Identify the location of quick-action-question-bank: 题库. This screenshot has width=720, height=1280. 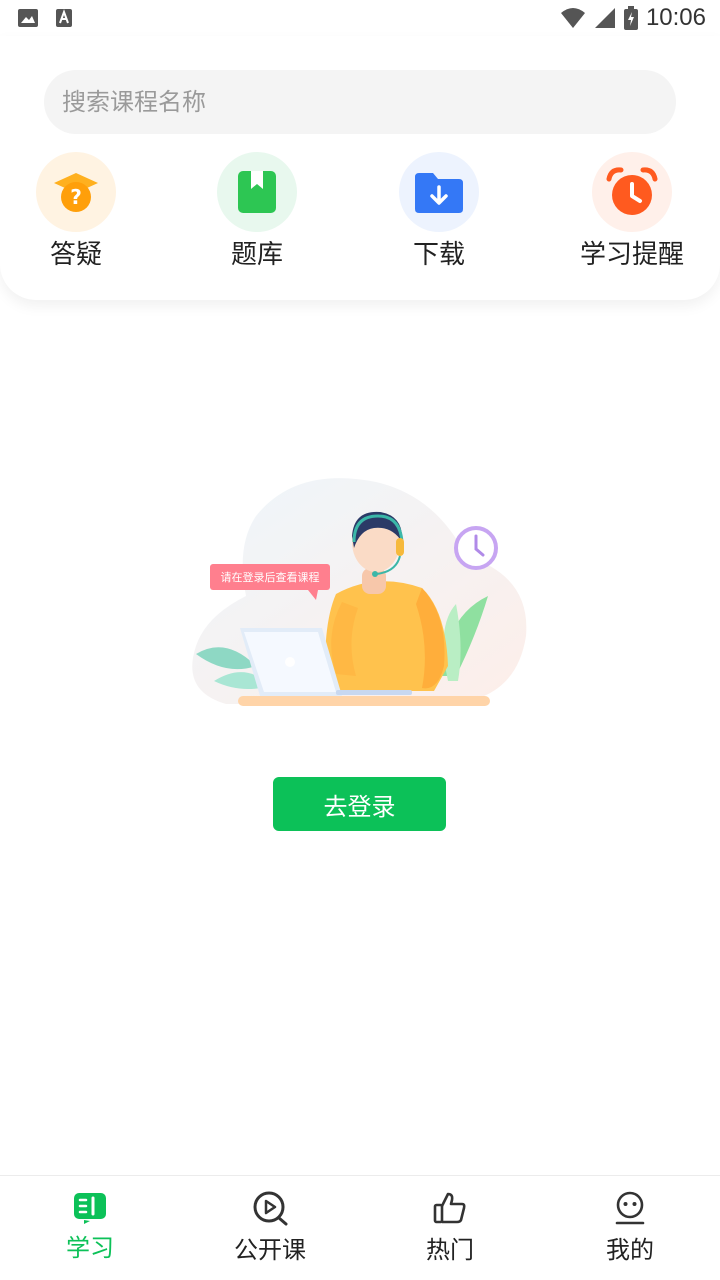
(257, 211).